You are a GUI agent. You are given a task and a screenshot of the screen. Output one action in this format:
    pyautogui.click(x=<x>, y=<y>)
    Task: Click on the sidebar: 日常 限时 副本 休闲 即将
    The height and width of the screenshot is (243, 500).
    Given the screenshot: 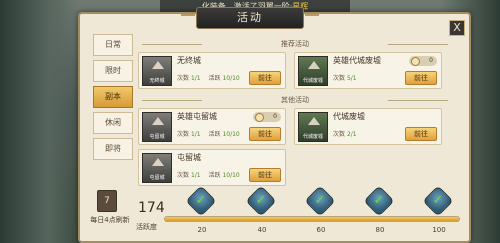 What is the action you would take?
    pyautogui.click(x=113, y=99)
    